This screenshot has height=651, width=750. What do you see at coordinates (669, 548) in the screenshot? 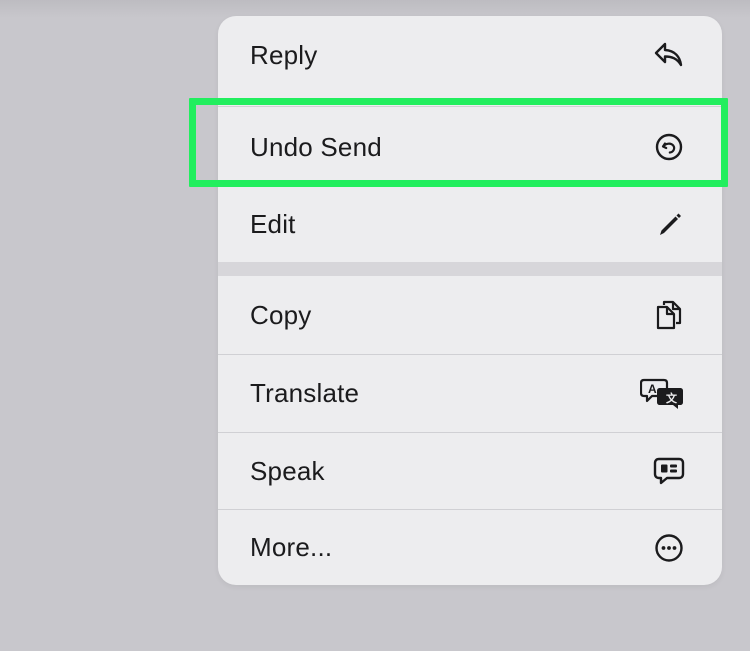
I see `ellipsis-circle-icon` at bounding box center [669, 548].